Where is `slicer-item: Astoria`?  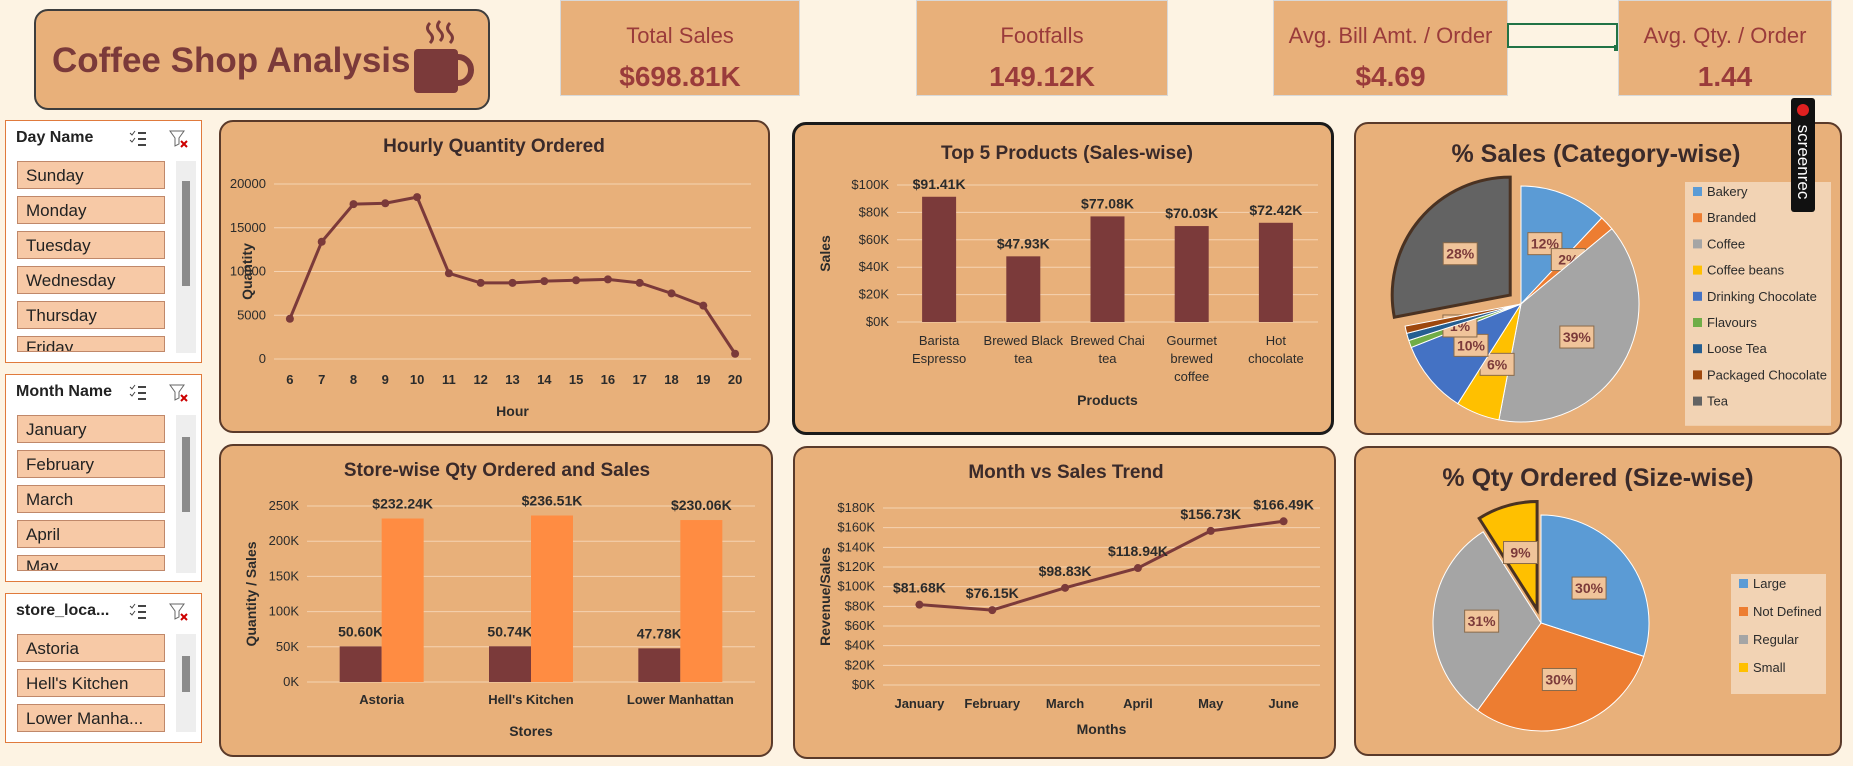
slicer-item: Astoria is located at coordinates (91, 648).